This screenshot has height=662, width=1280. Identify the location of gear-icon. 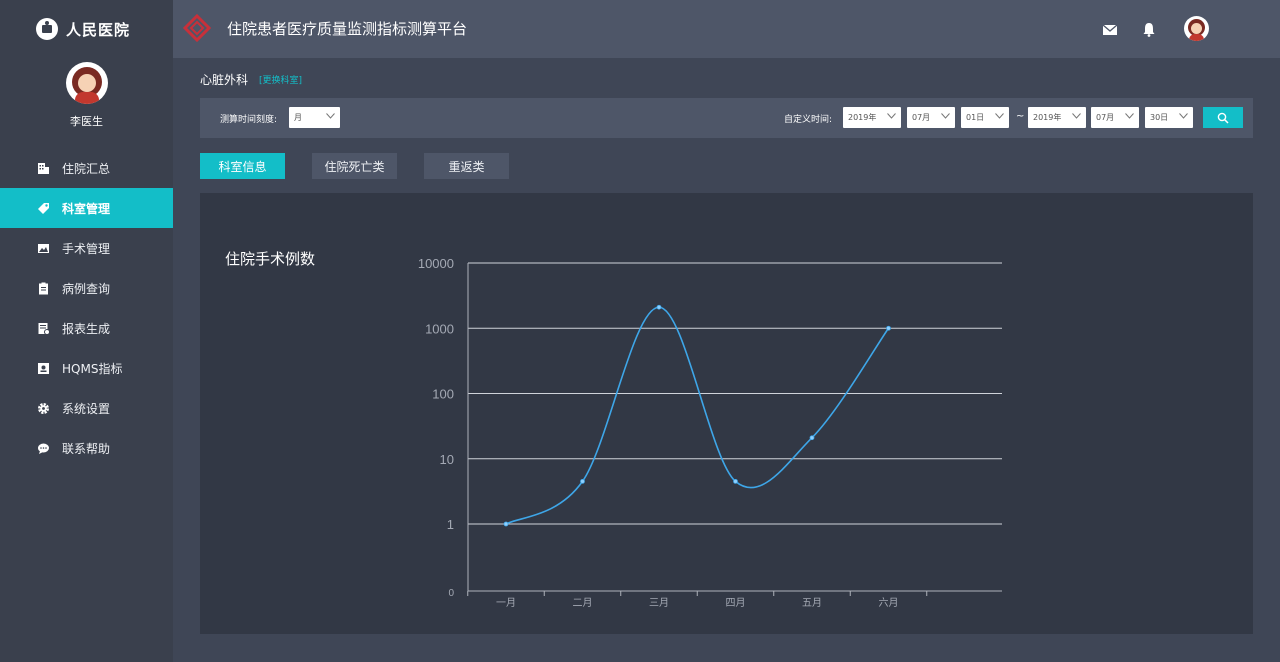
(43, 408).